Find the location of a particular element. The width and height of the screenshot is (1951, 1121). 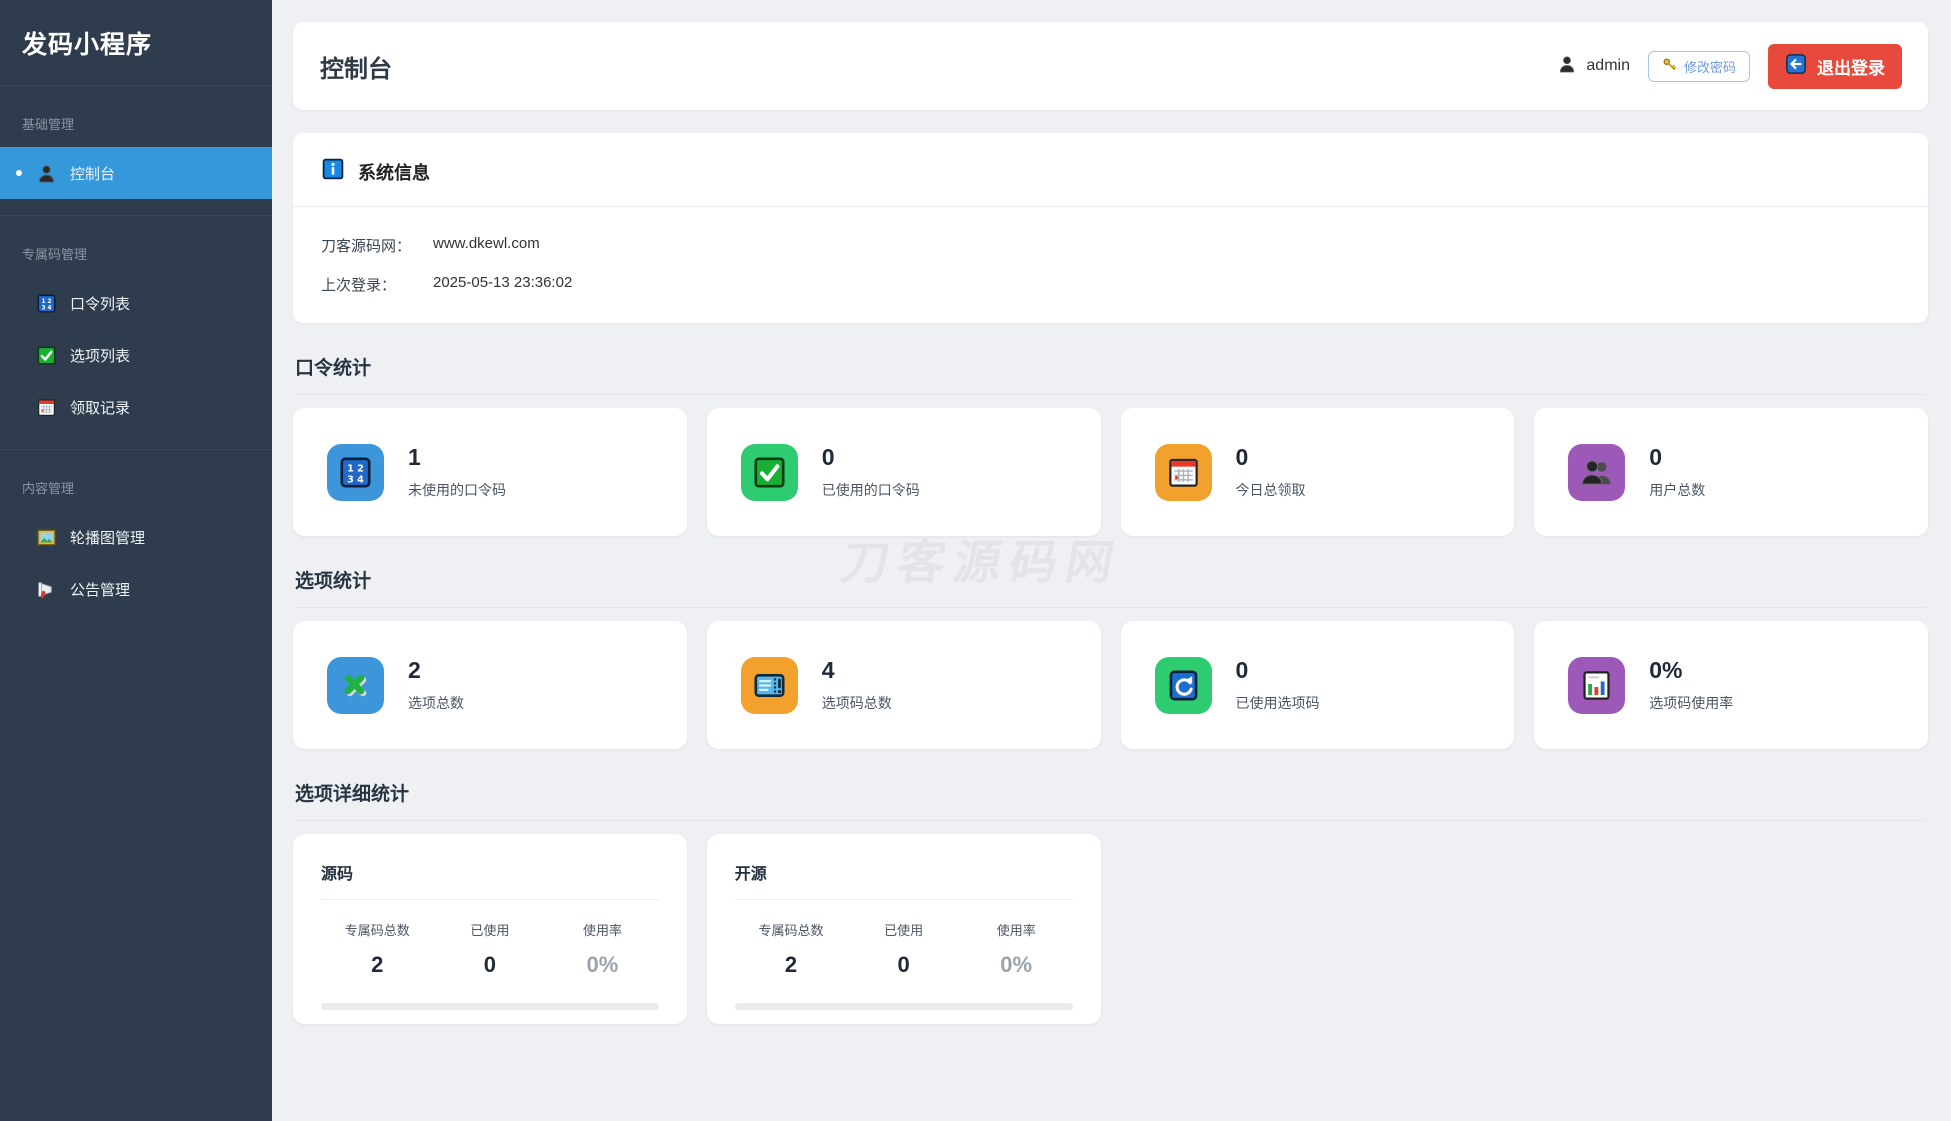

stat-value: 2 is located at coordinates (414, 670).